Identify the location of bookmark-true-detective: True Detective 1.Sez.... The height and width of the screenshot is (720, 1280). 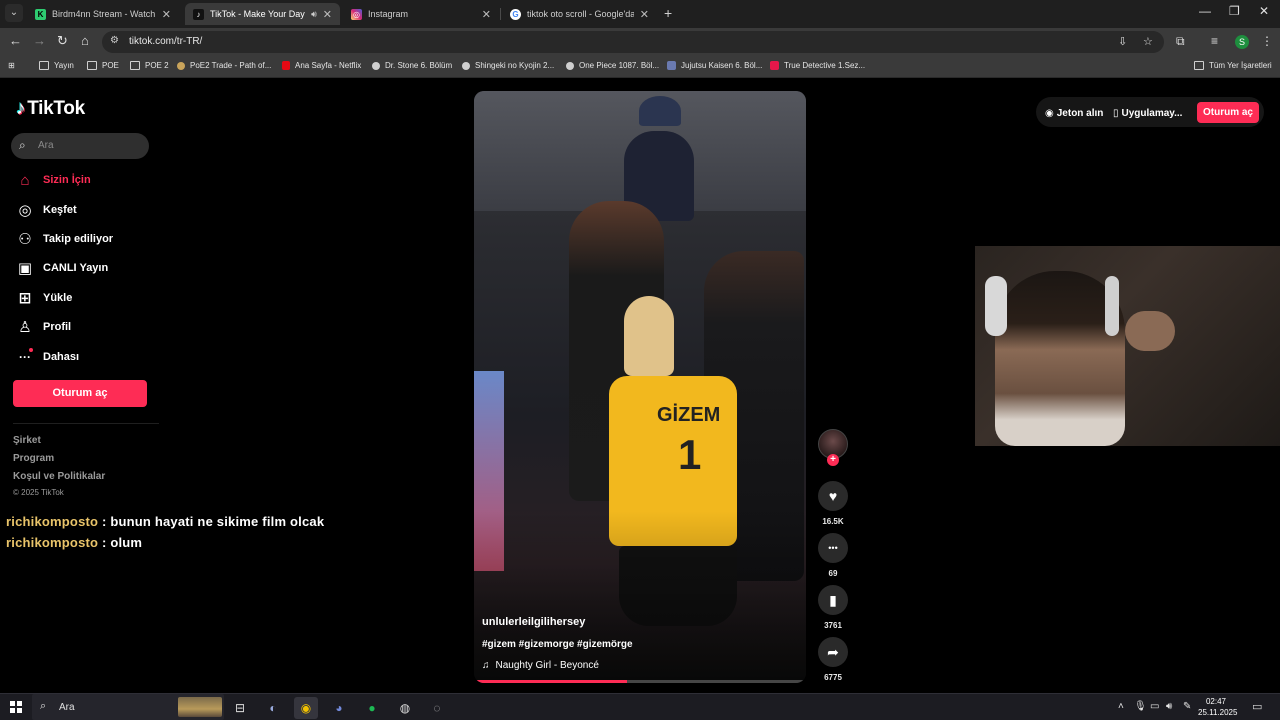
(817, 65).